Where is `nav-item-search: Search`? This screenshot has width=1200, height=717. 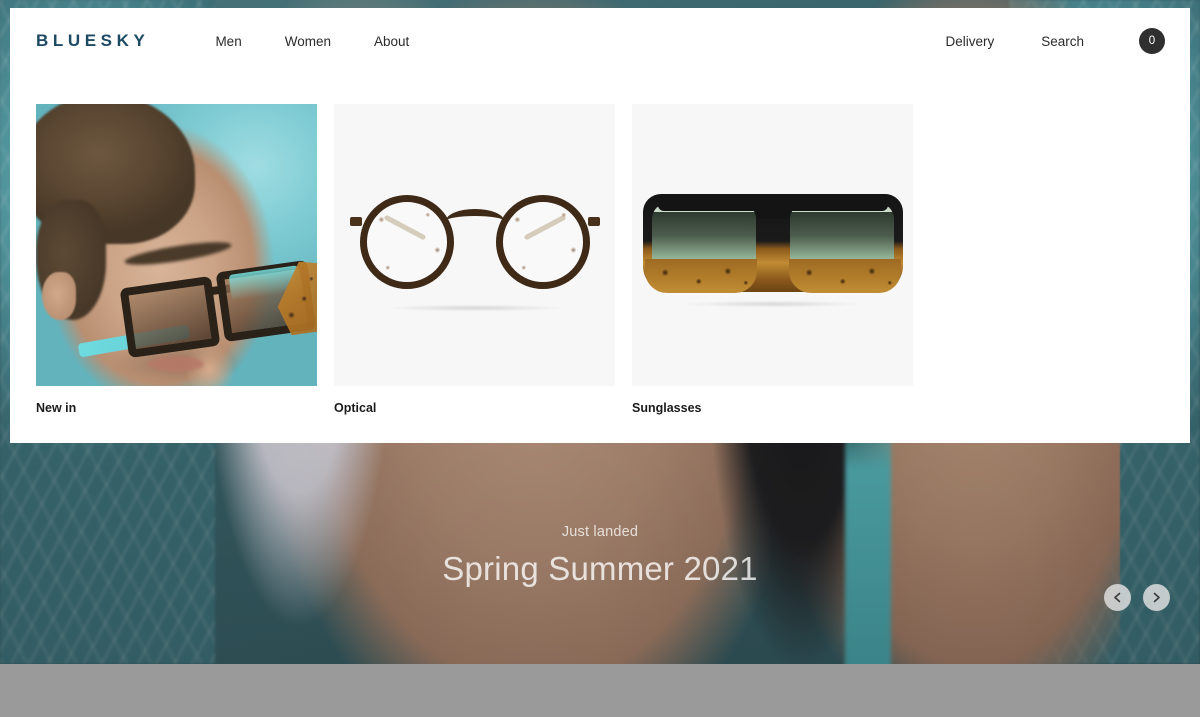 nav-item-search: Search is located at coordinates (1062, 41).